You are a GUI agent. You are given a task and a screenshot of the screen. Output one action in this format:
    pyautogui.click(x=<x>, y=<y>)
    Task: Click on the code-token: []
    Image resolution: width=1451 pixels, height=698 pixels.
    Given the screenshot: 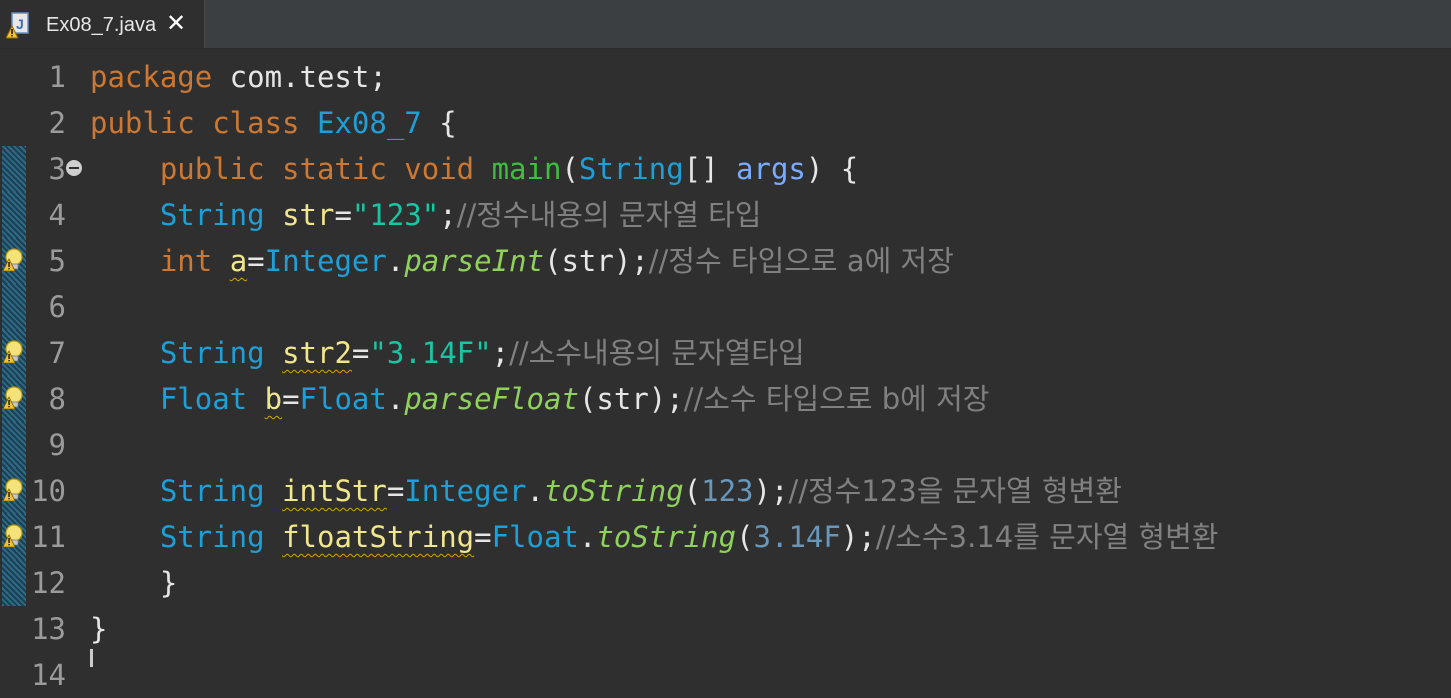 What is the action you would take?
    pyautogui.click(x=710, y=169)
    